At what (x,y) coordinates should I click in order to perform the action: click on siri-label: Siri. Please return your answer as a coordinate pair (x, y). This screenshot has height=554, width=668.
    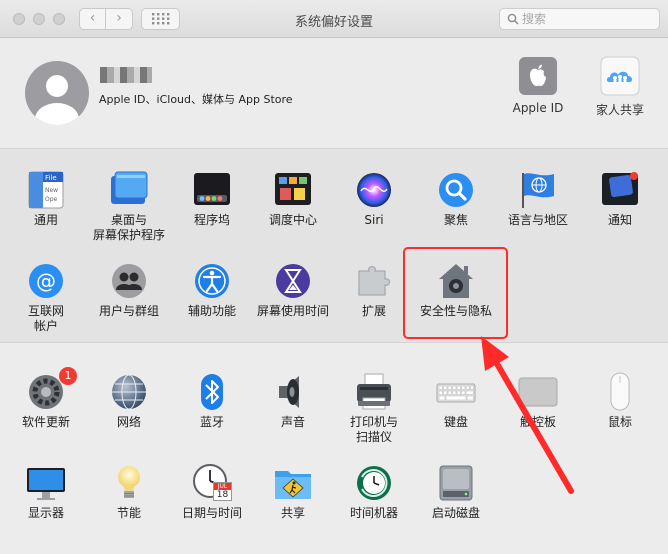
    Looking at the image, I should click on (374, 220).